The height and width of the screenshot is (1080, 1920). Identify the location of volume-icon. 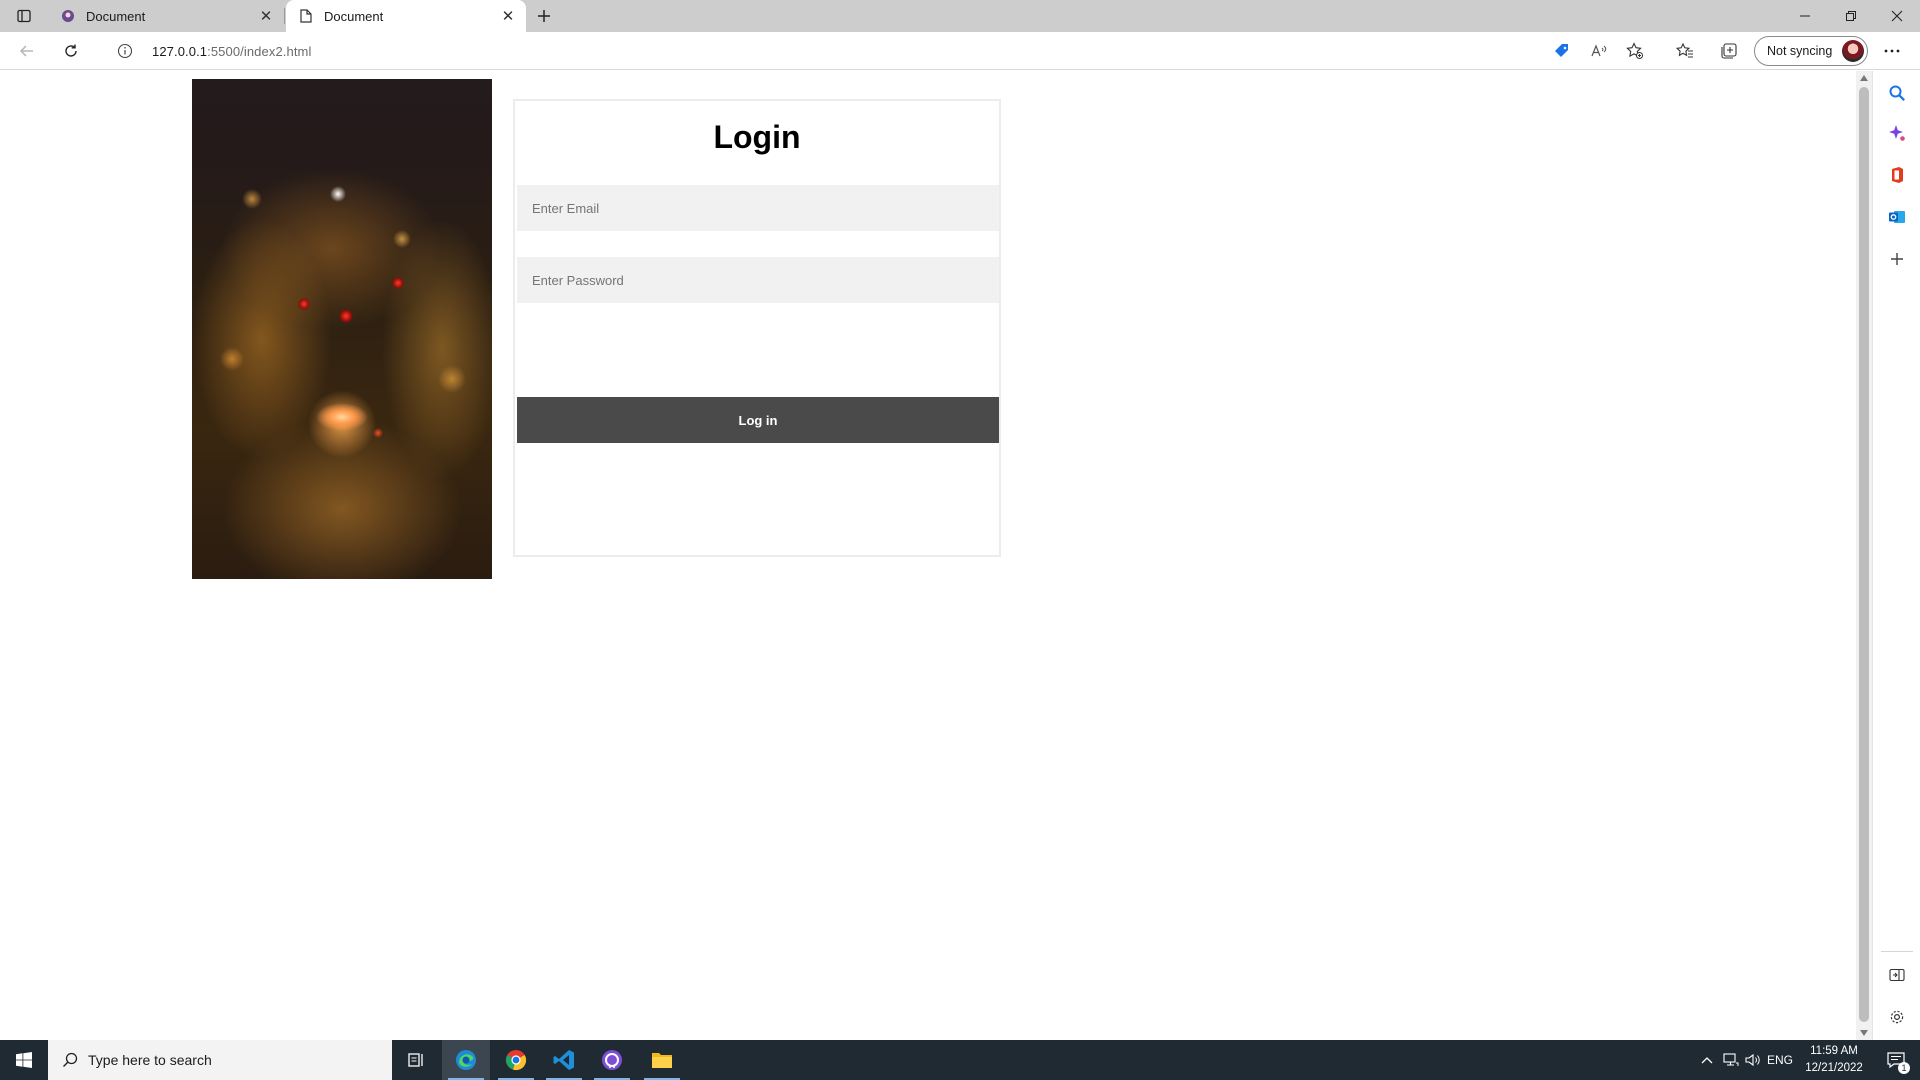
(1752, 1060).